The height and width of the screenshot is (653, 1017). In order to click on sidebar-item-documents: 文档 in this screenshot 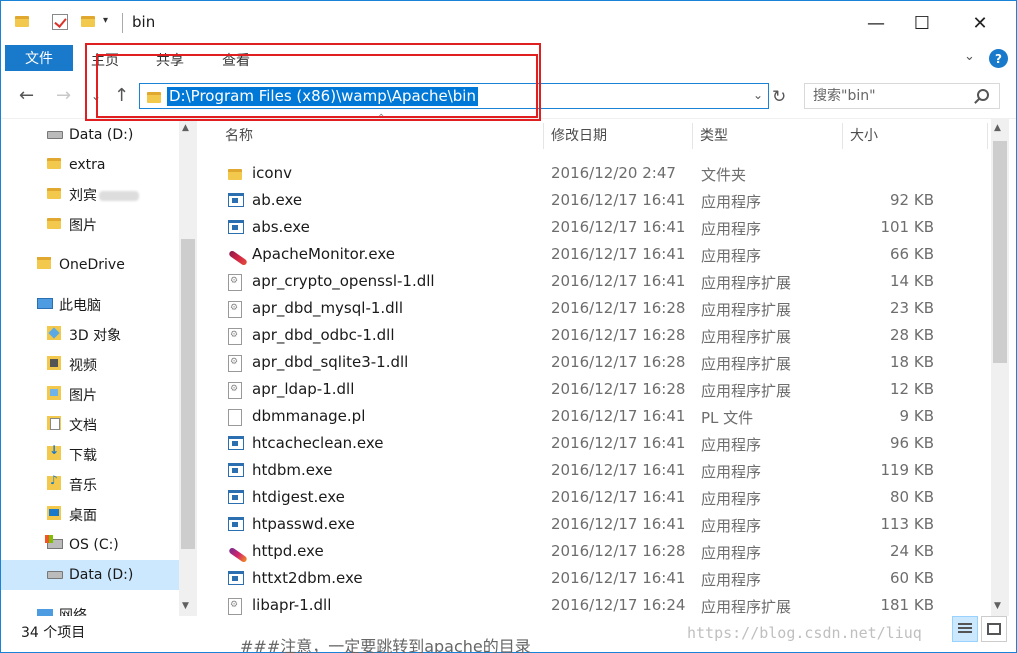, I will do `click(90, 425)`.